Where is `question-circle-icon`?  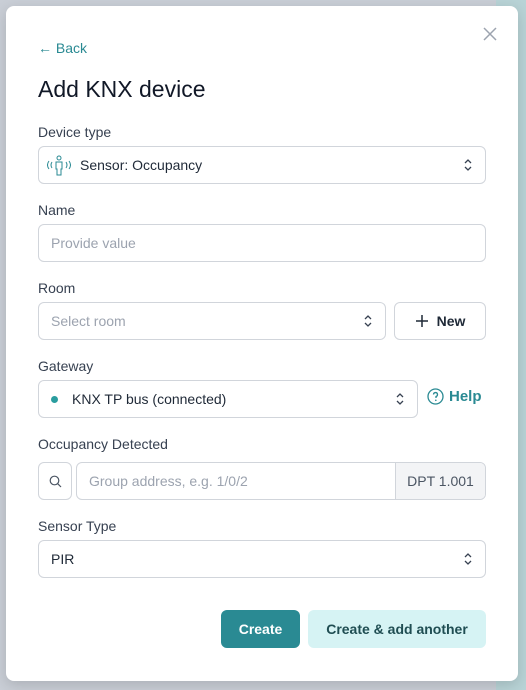 question-circle-icon is located at coordinates (435, 396).